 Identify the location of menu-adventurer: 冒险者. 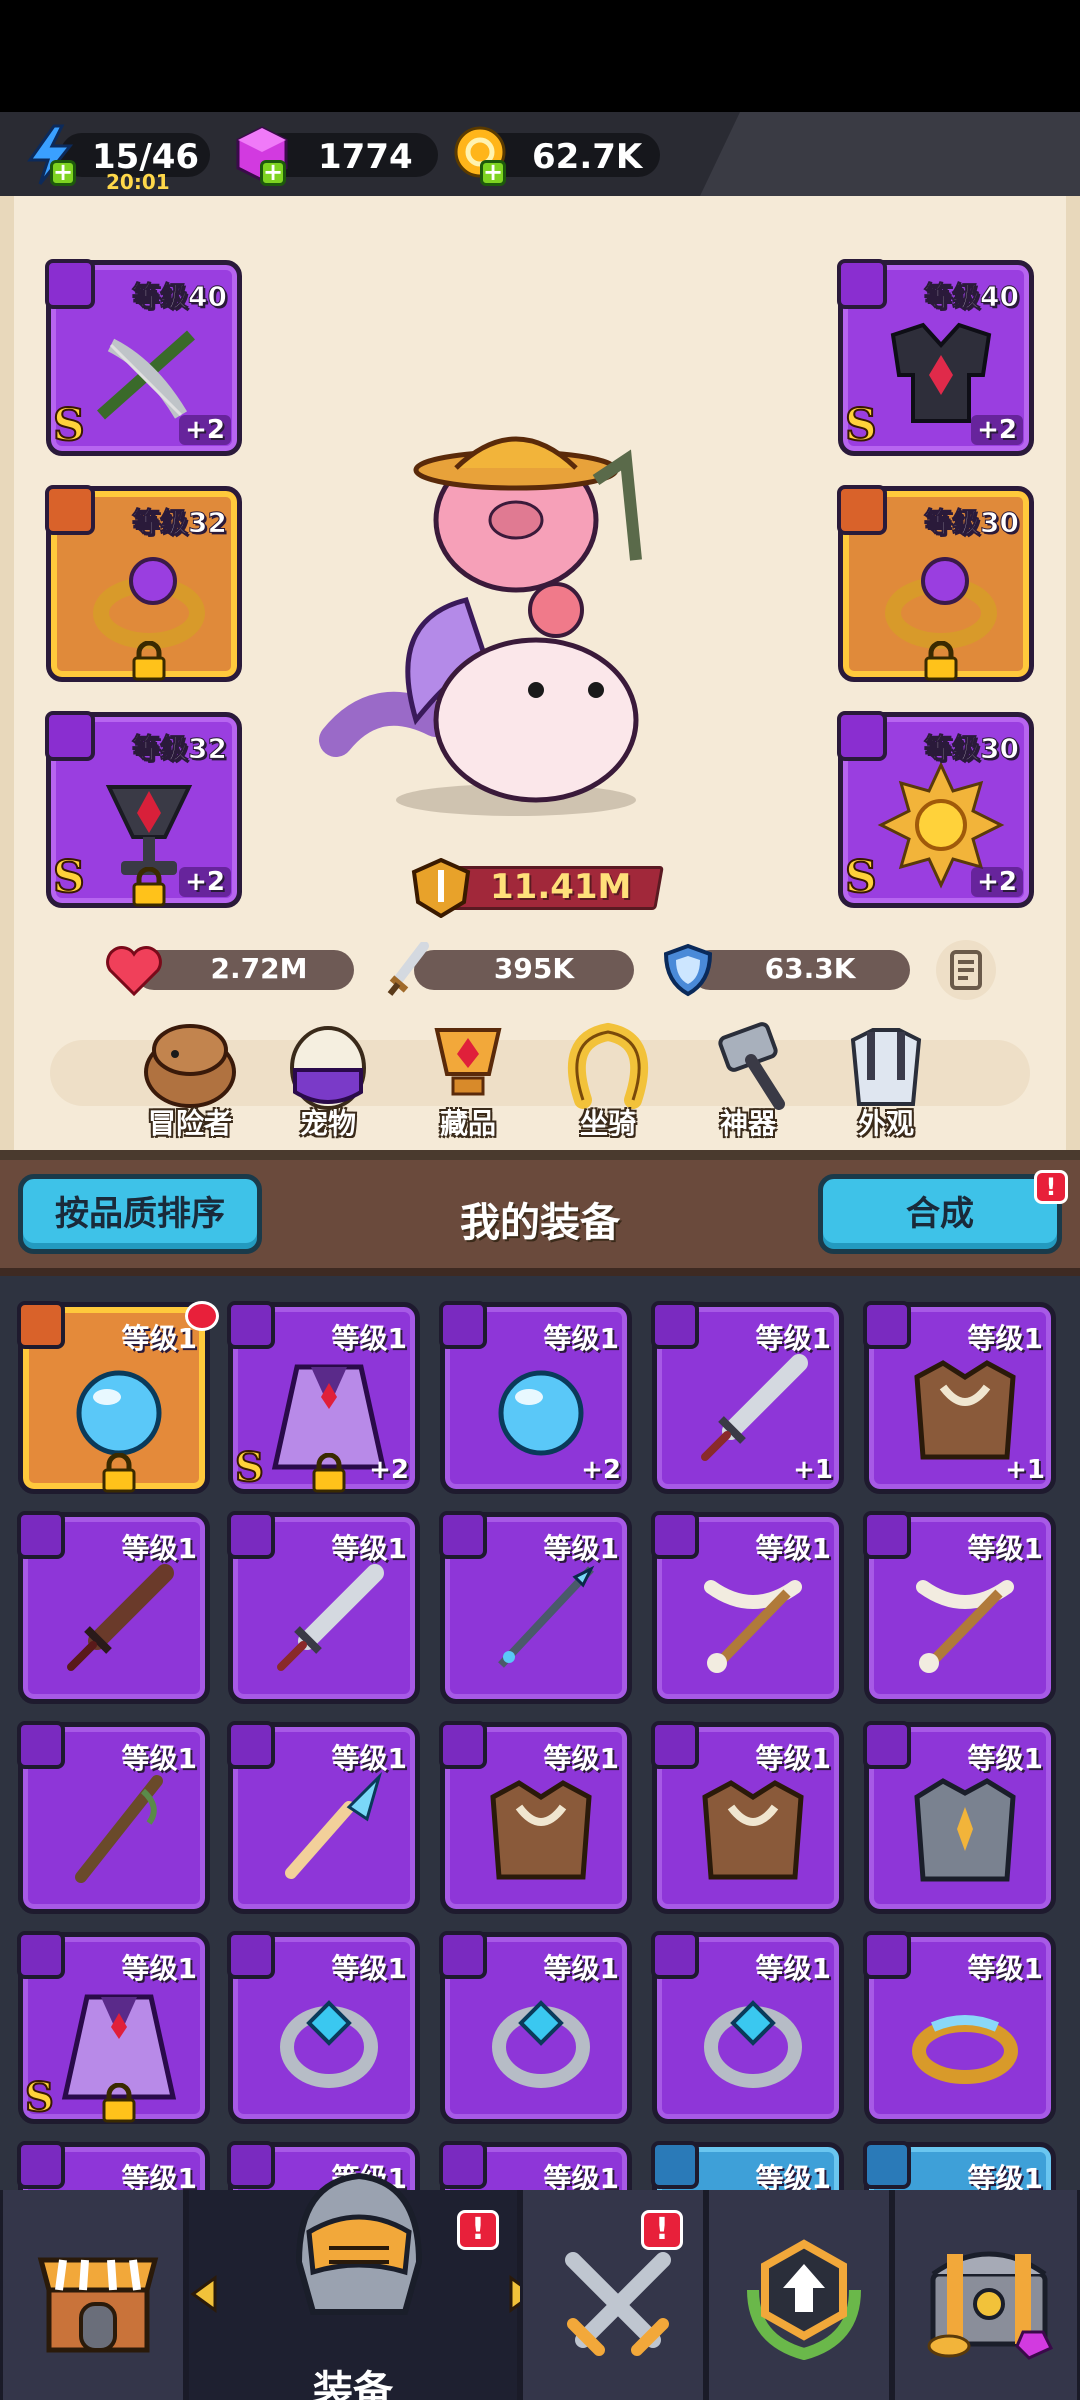
(190, 1080).